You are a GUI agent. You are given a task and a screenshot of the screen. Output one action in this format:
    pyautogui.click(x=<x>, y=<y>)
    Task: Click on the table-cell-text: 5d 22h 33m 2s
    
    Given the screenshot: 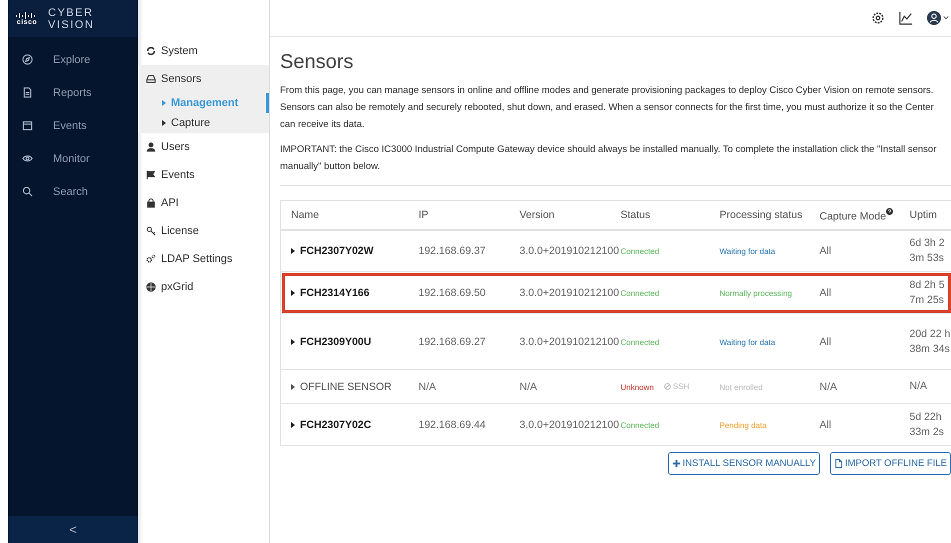 What is the action you would take?
    pyautogui.click(x=927, y=425)
    